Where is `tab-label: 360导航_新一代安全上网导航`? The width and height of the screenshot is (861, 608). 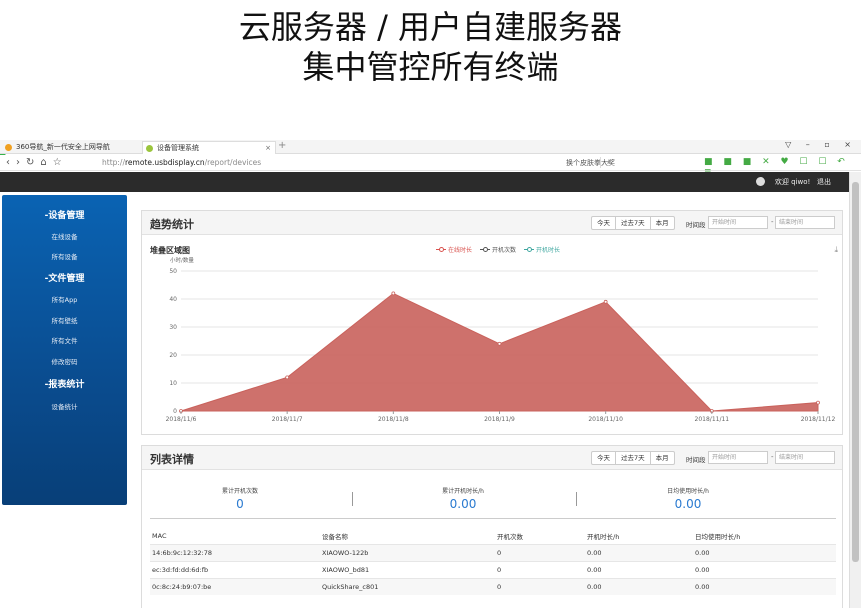 tab-label: 360导航_新一代安全上网导航 is located at coordinates (63, 147).